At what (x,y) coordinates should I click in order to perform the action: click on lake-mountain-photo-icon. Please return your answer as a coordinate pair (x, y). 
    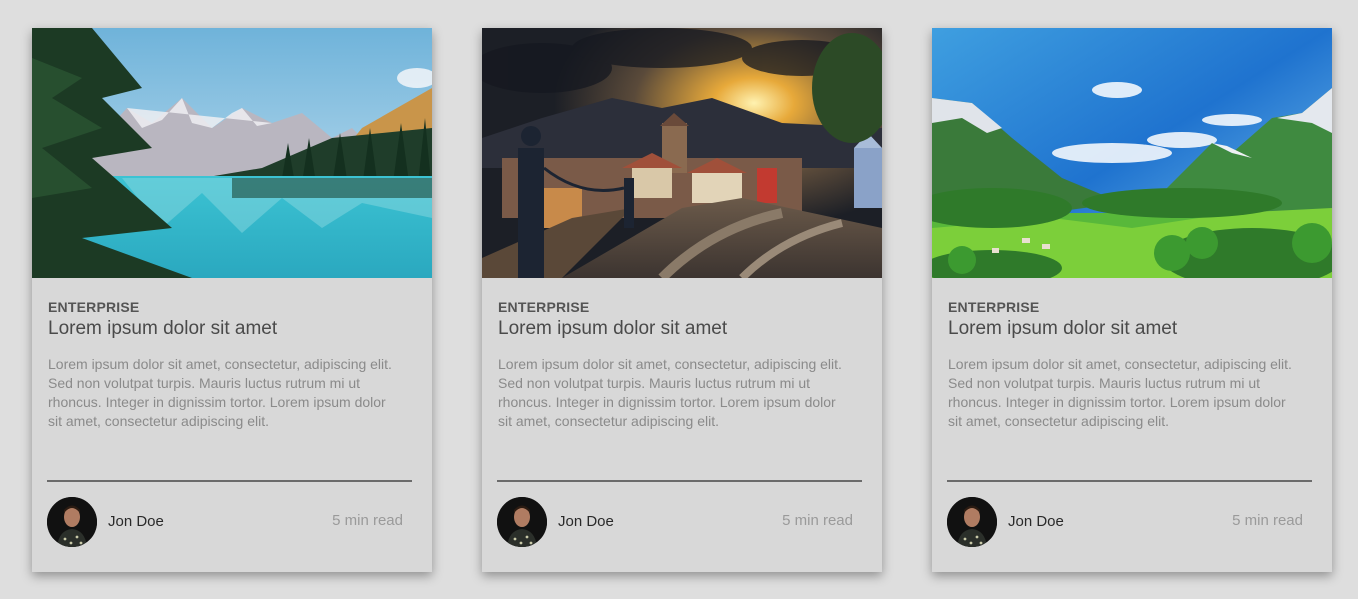
    Looking at the image, I should click on (232, 153).